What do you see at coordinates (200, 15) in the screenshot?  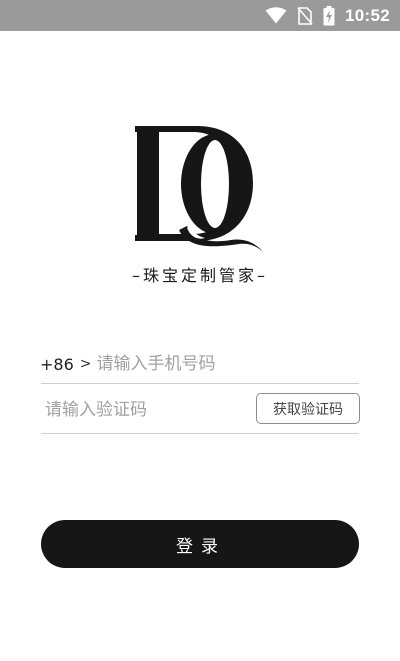 I see `status-bar: 10:52` at bounding box center [200, 15].